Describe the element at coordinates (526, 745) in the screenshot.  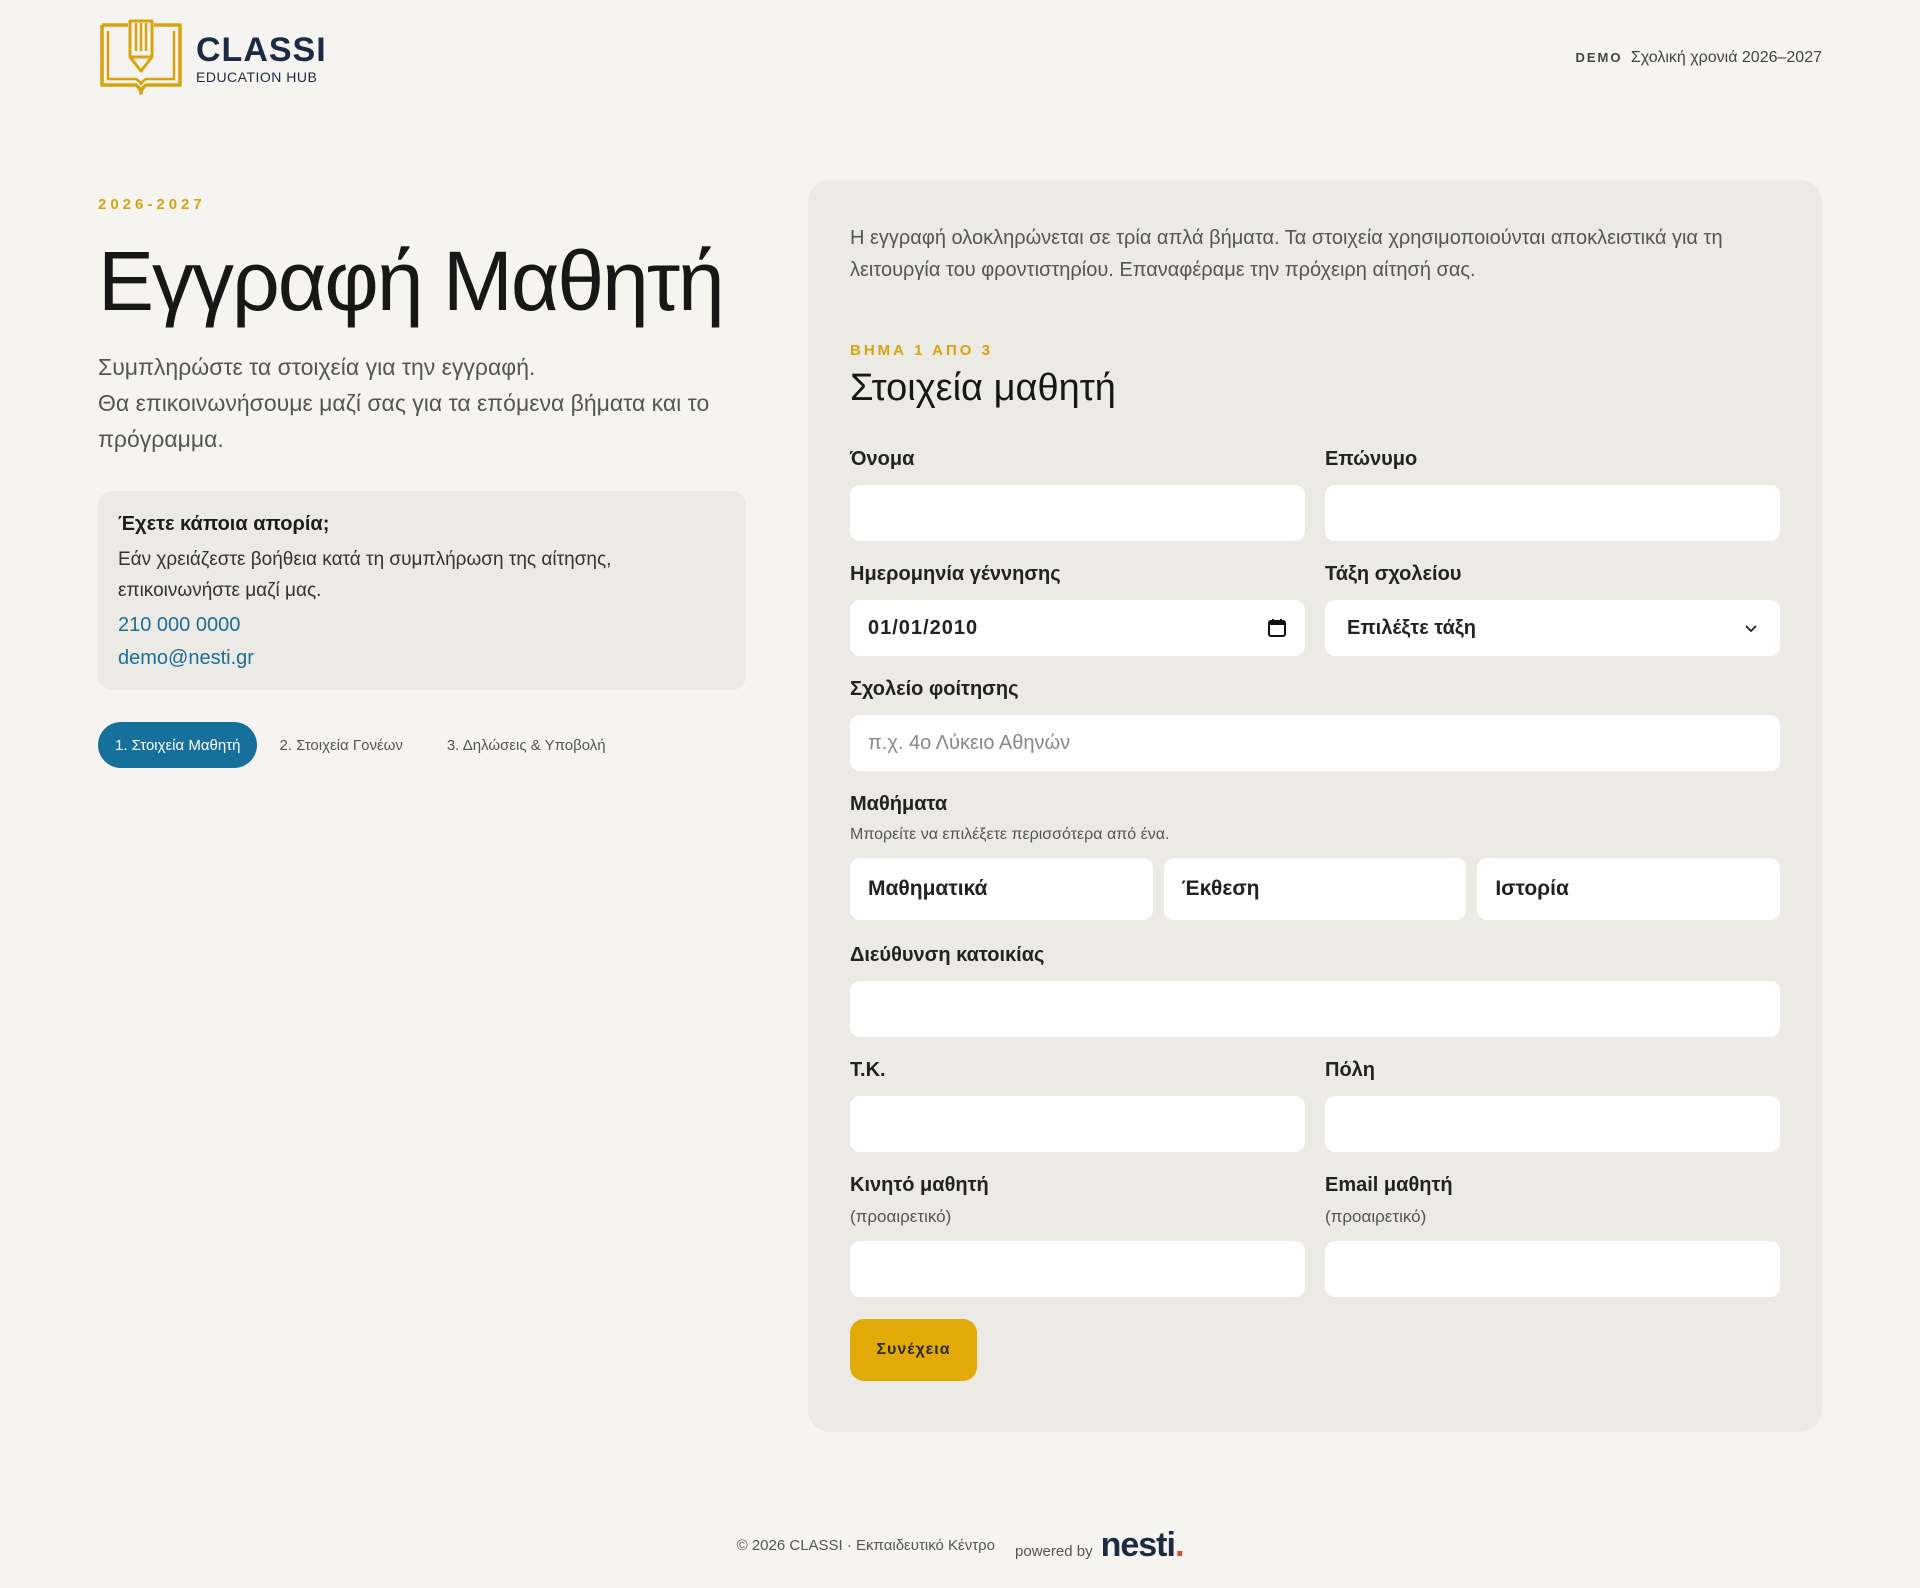
I see `tab-declarations-submit: 3. Δηλώσεις & Υποβολή` at that location.